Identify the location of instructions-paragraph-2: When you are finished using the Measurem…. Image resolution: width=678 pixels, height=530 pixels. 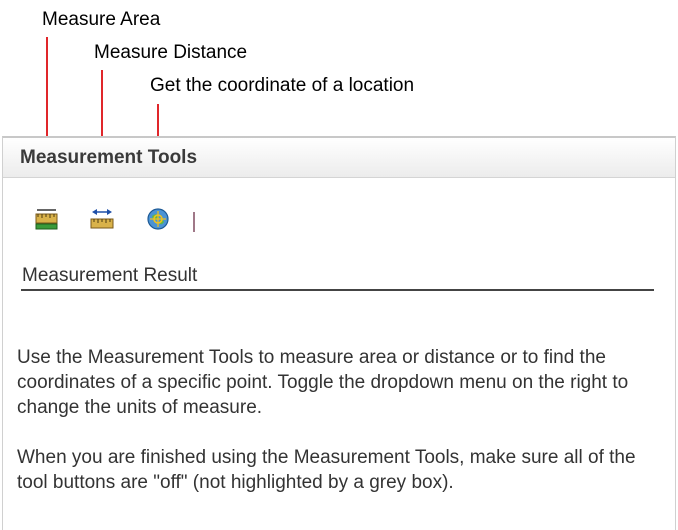
(326, 470).